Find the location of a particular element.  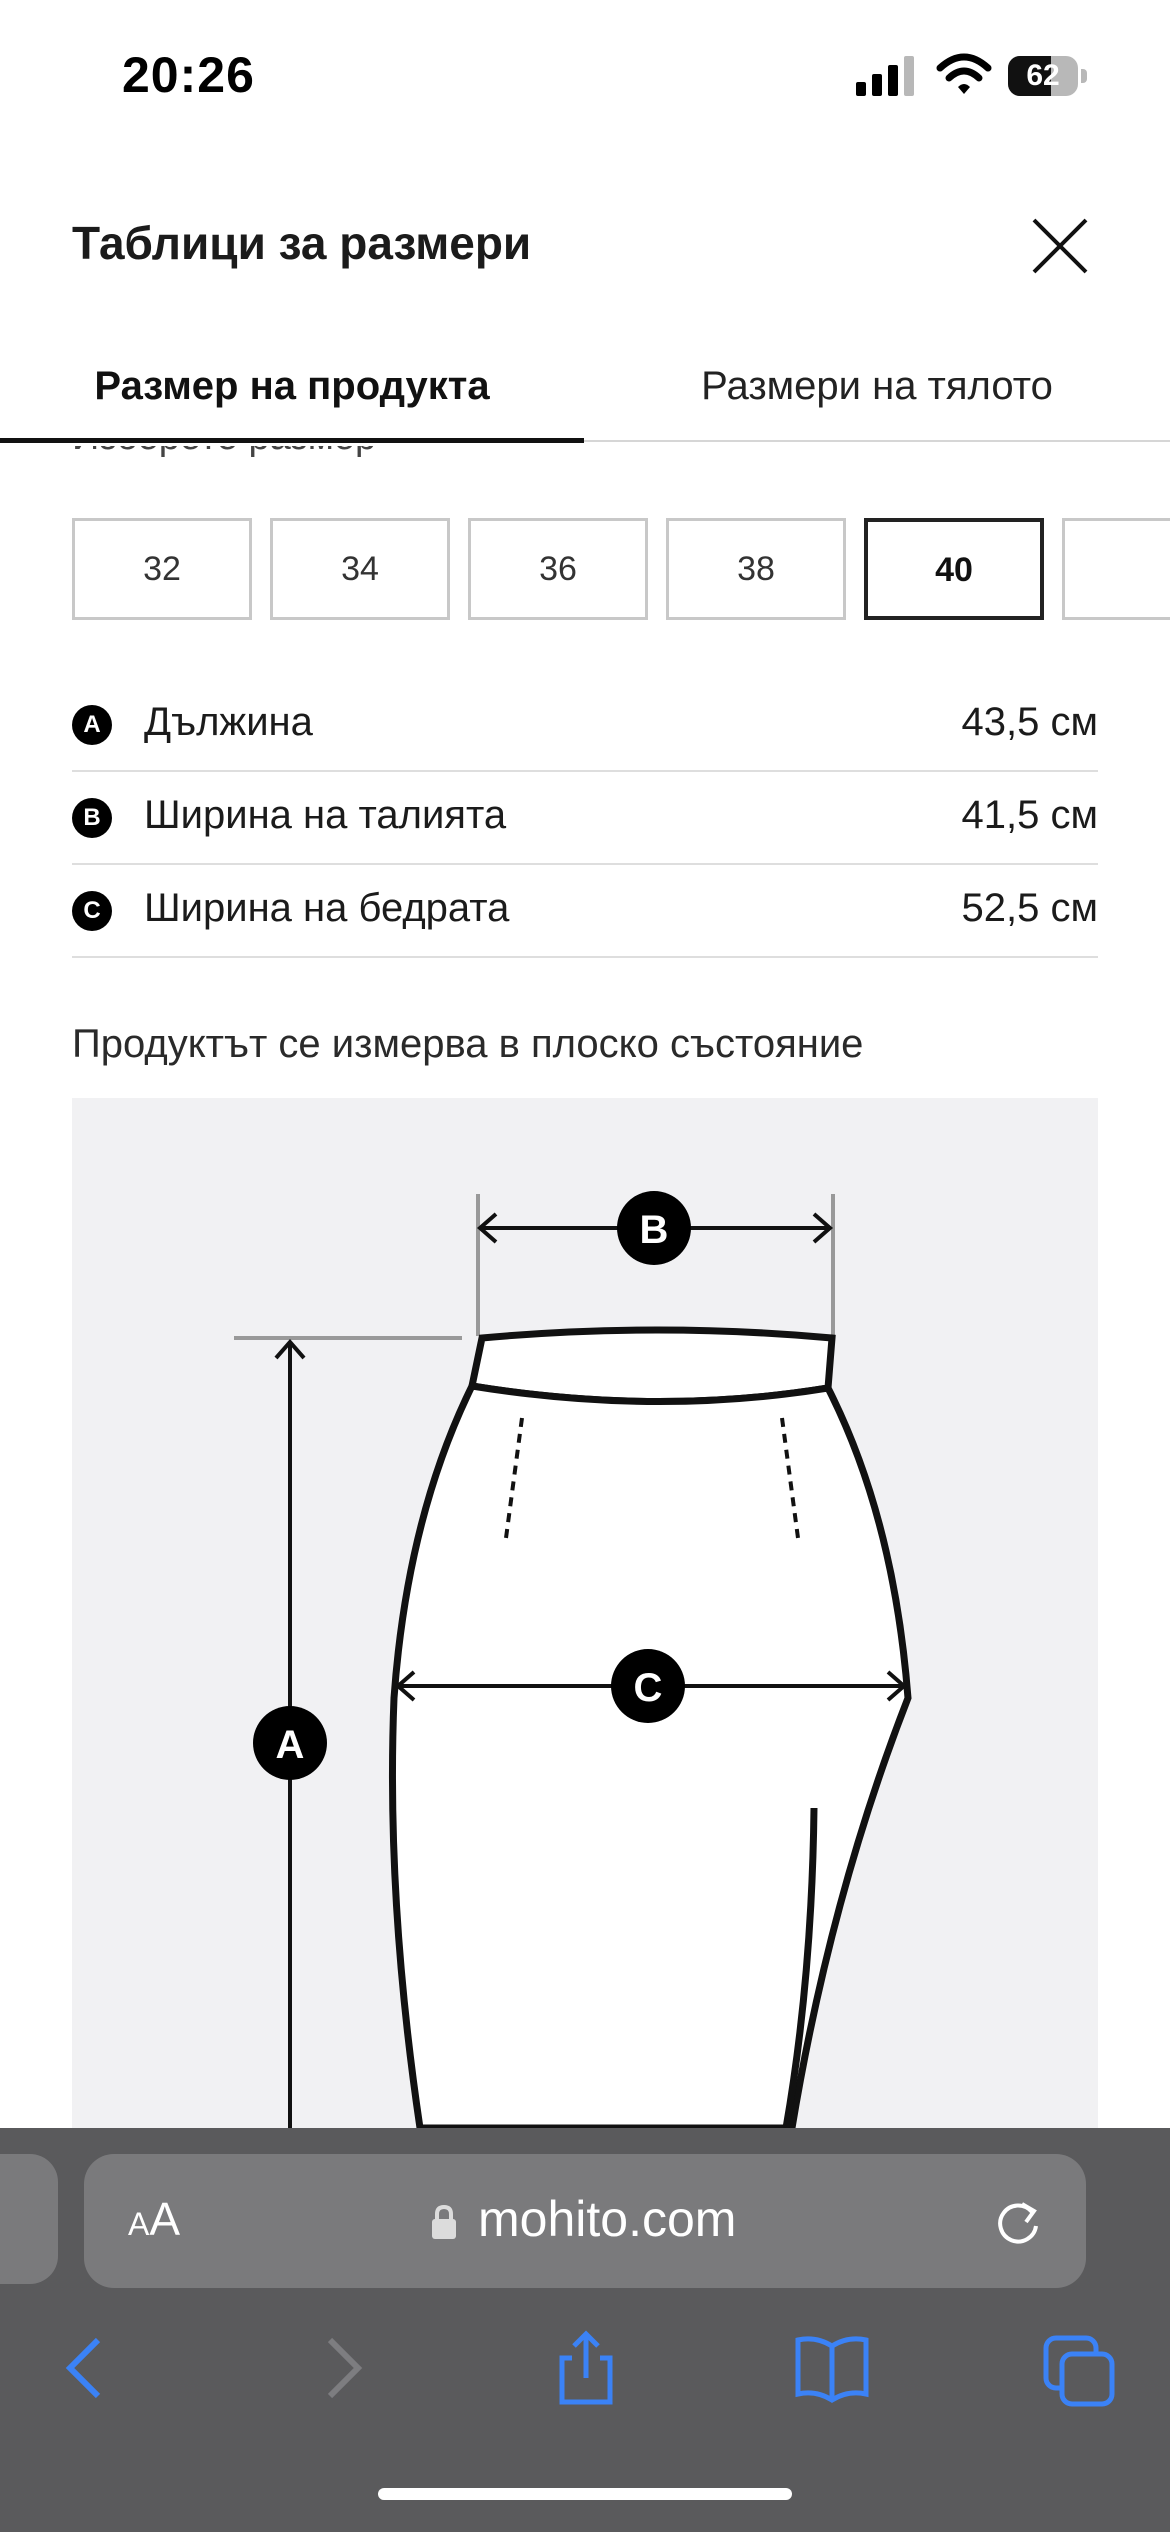

share-icon is located at coordinates (586, 2368).